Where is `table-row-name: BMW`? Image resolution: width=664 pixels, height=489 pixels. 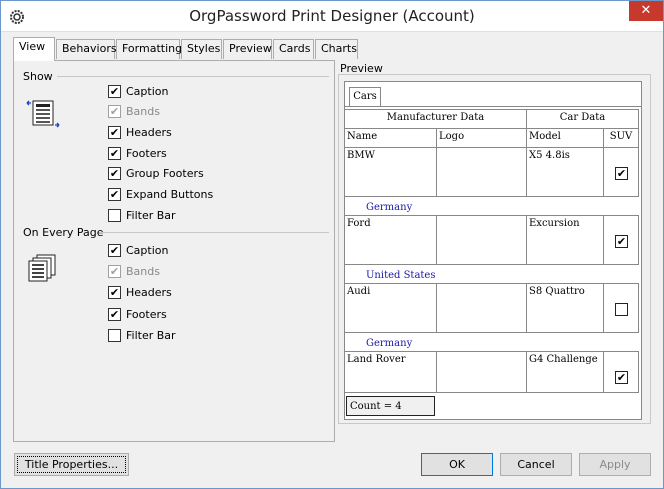
table-row-name: BMW is located at coordinates (390, 172).